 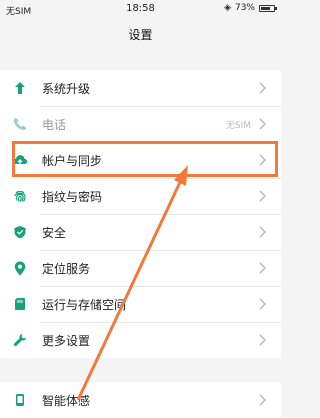 I want to click on settings-item-security: 安全, so click(x=140, y=232).